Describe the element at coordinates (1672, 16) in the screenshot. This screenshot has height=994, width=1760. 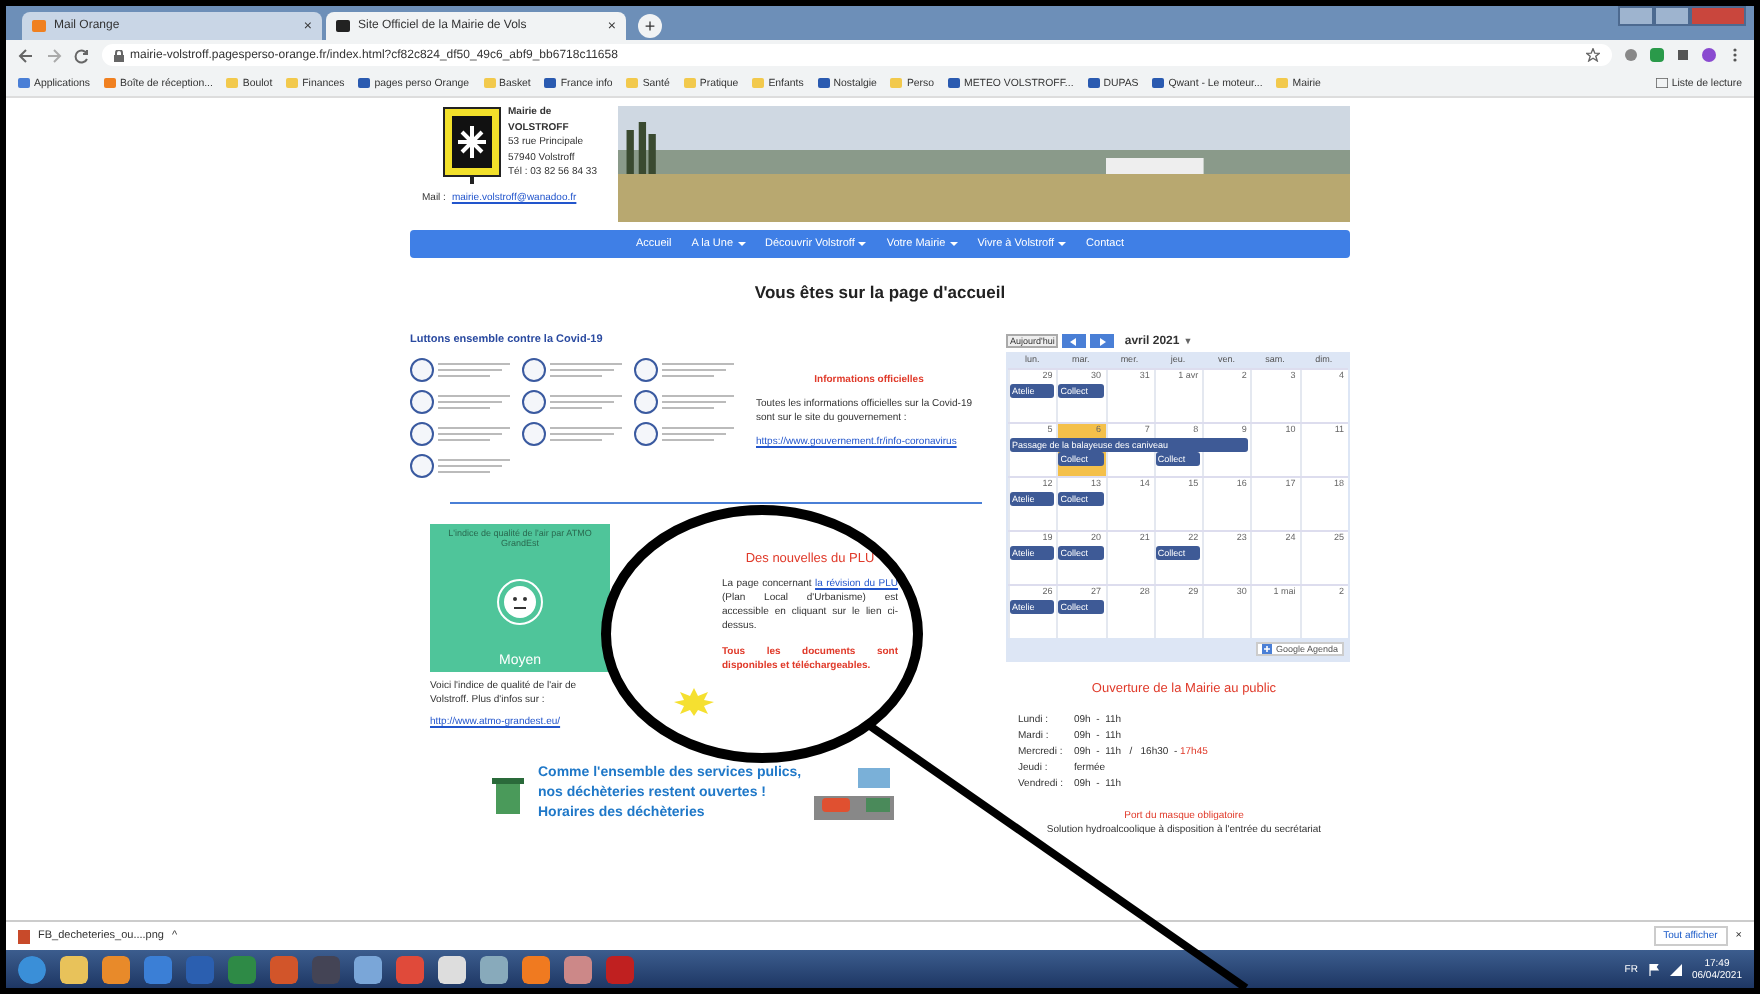
I see `maximize-button` at that location.